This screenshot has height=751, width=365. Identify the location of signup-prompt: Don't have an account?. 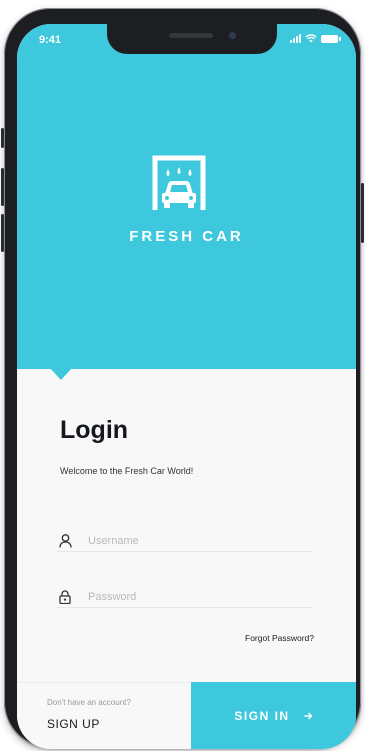
(89, 702).